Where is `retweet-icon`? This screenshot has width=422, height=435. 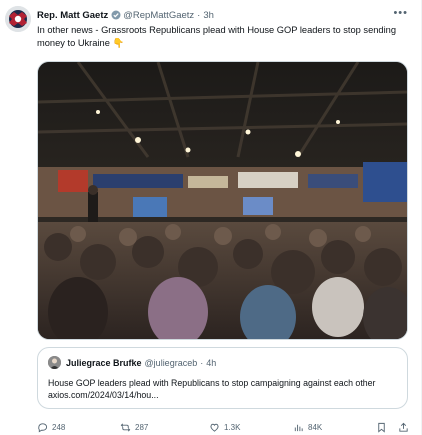 retweet-icon is located at coordinates (125, 427).